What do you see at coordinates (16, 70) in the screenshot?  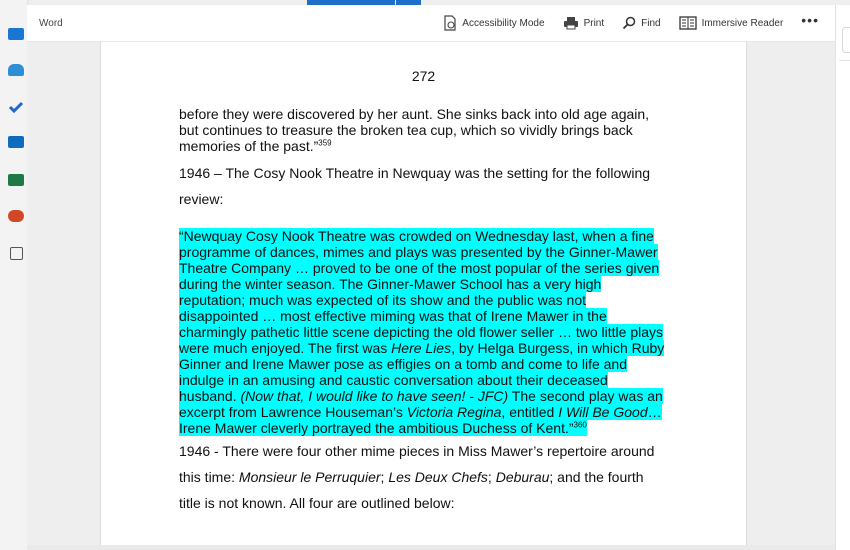 I see `people-icon` at bounding box center [16, 70].